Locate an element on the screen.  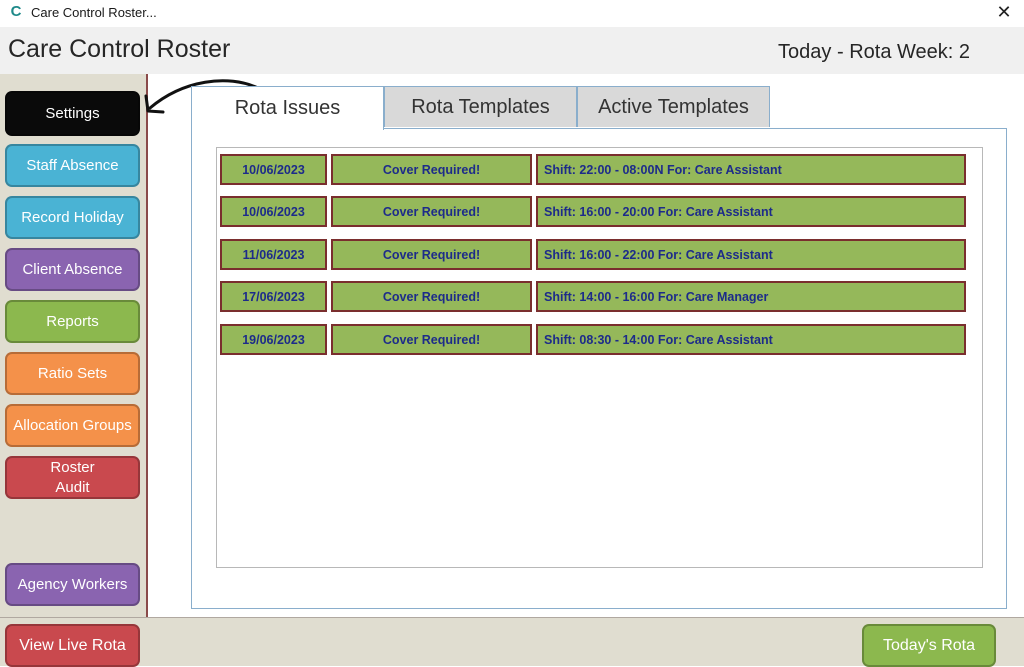
app-title: Care Control Roster is located at coordinates (119, 49).